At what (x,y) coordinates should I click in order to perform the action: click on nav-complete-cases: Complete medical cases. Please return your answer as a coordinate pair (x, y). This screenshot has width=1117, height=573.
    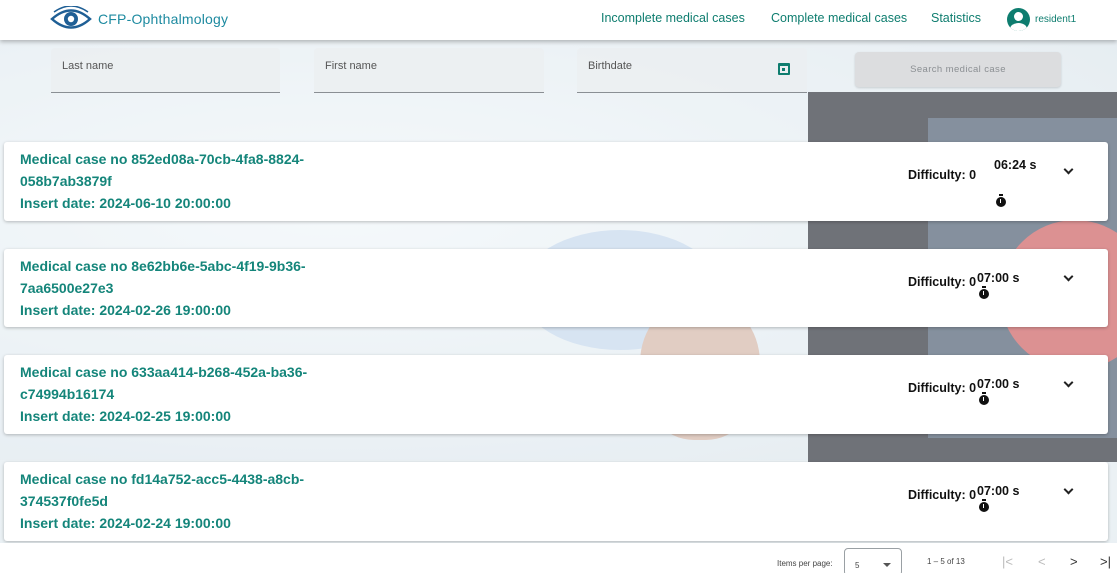
    Looking at the image, I should click on (839, 18).